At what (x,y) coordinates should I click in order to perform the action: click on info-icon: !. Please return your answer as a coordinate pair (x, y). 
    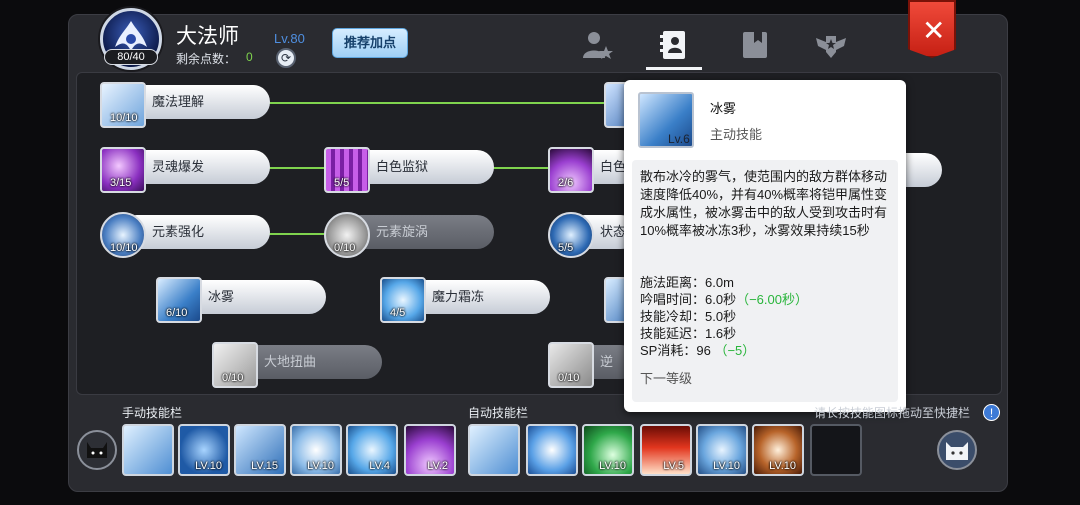
    Looking at the image, I should click on (991, 412).